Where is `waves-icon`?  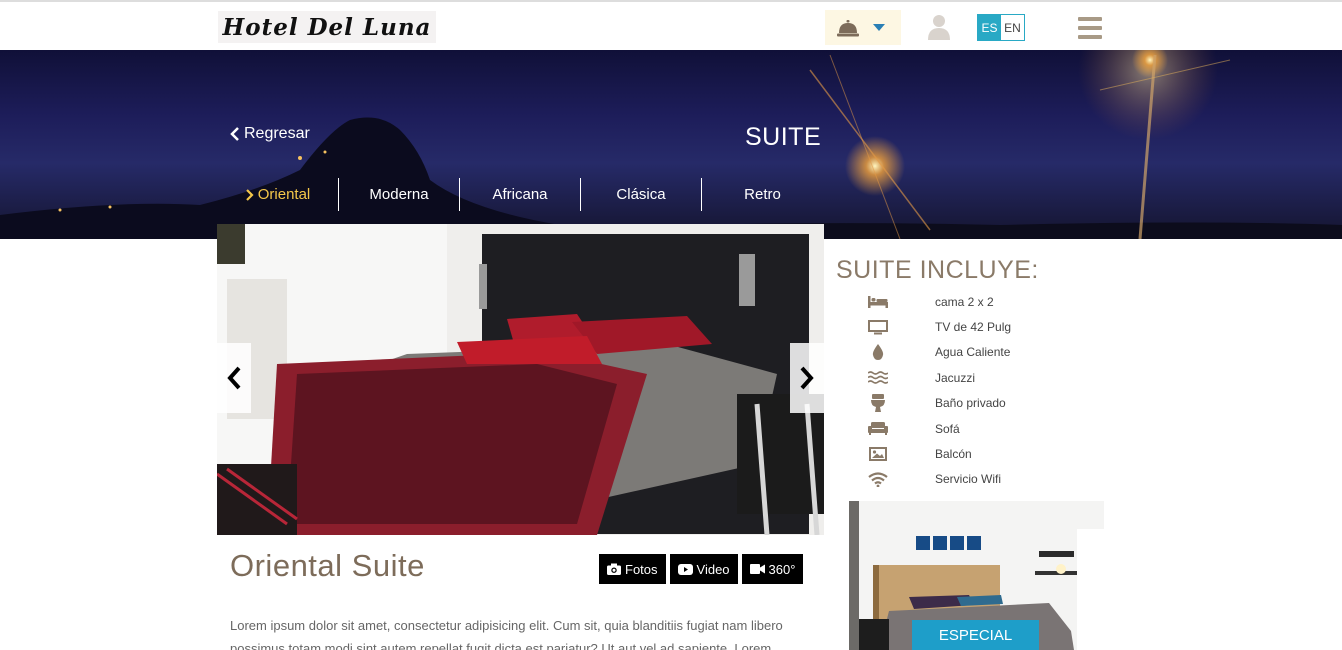 waves-icon is located at coordinates (878, 378).